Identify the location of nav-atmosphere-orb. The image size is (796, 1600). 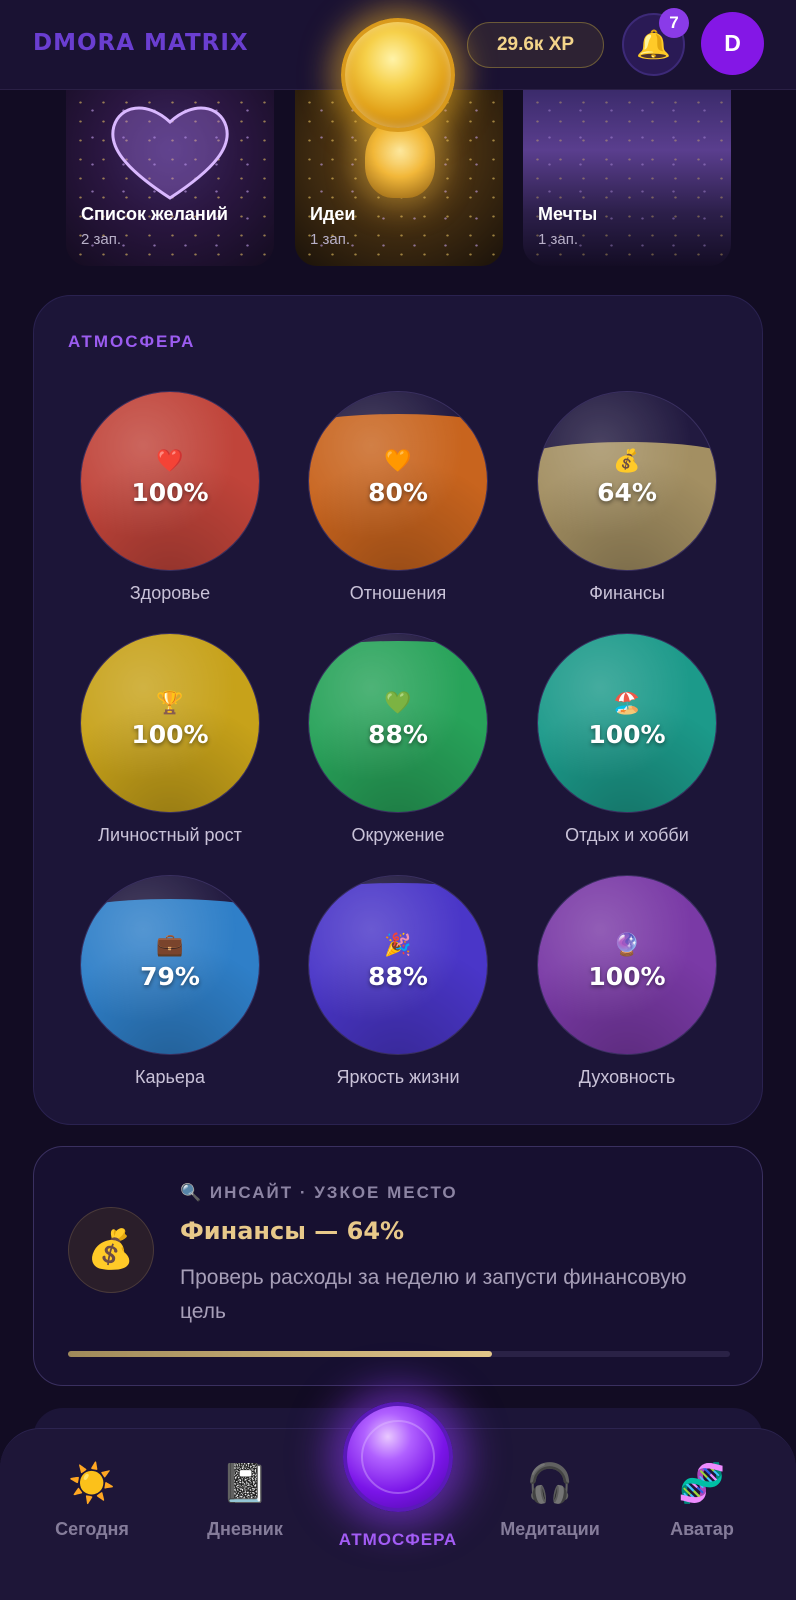
(398, 1457).